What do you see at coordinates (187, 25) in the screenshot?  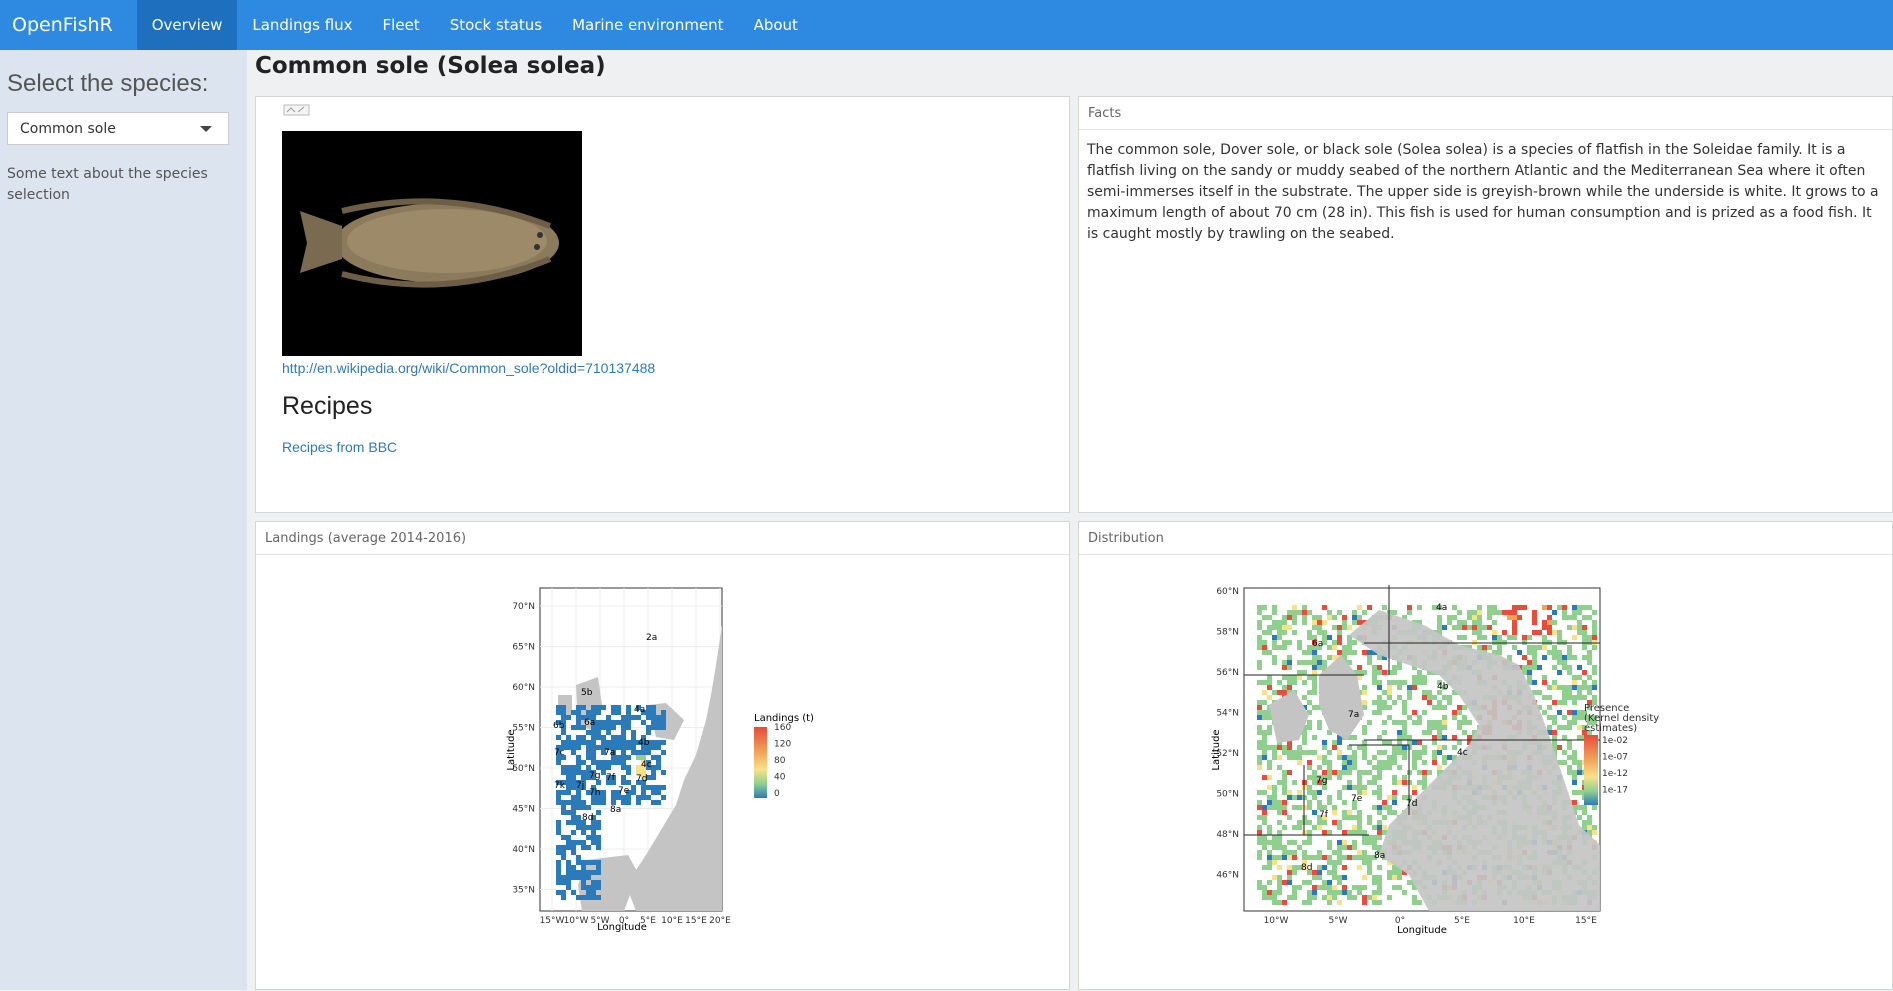 I see `nav-tab-overview: Overview` at bounding box center [187, 25].